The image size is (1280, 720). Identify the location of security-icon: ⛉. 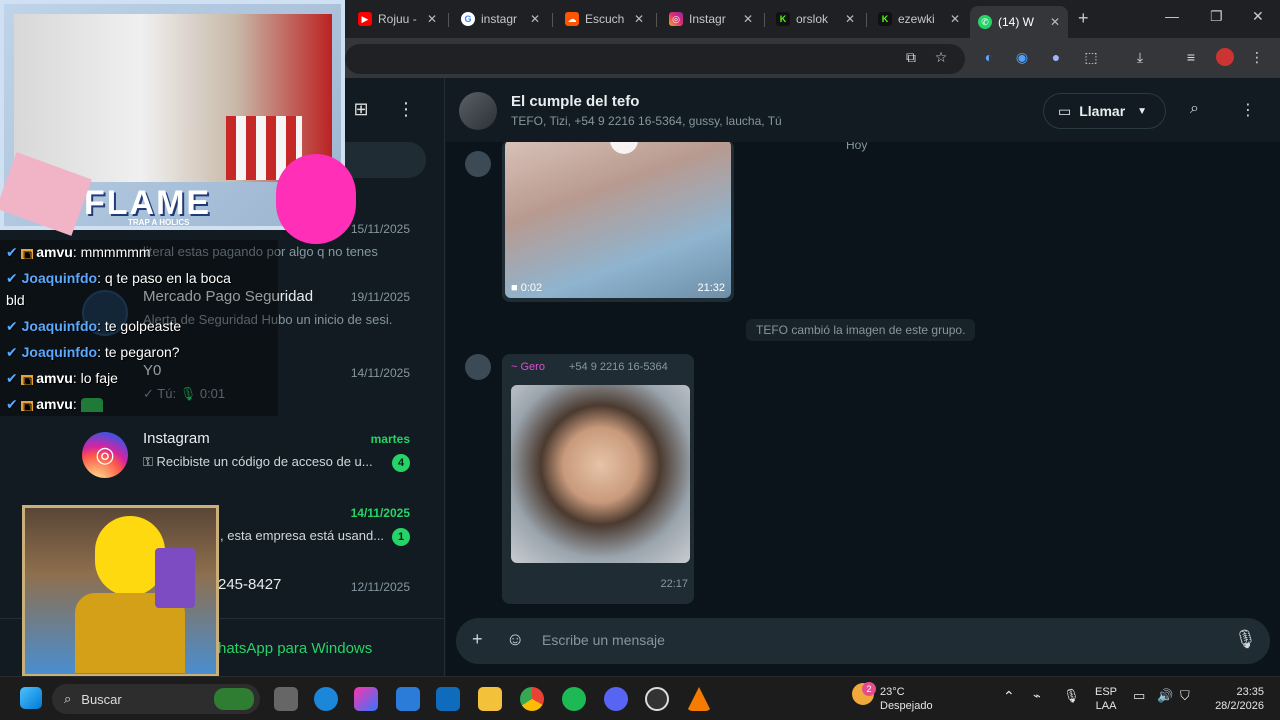
(1185, 696).